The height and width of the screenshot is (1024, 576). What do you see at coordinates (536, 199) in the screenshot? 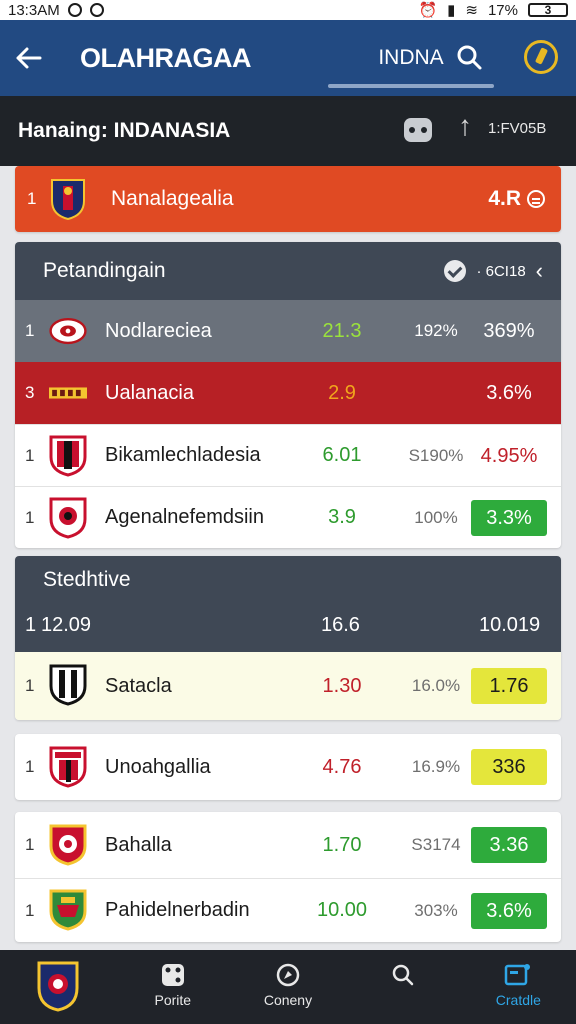
I see `equal-icon` at bounding box center [536, 199].